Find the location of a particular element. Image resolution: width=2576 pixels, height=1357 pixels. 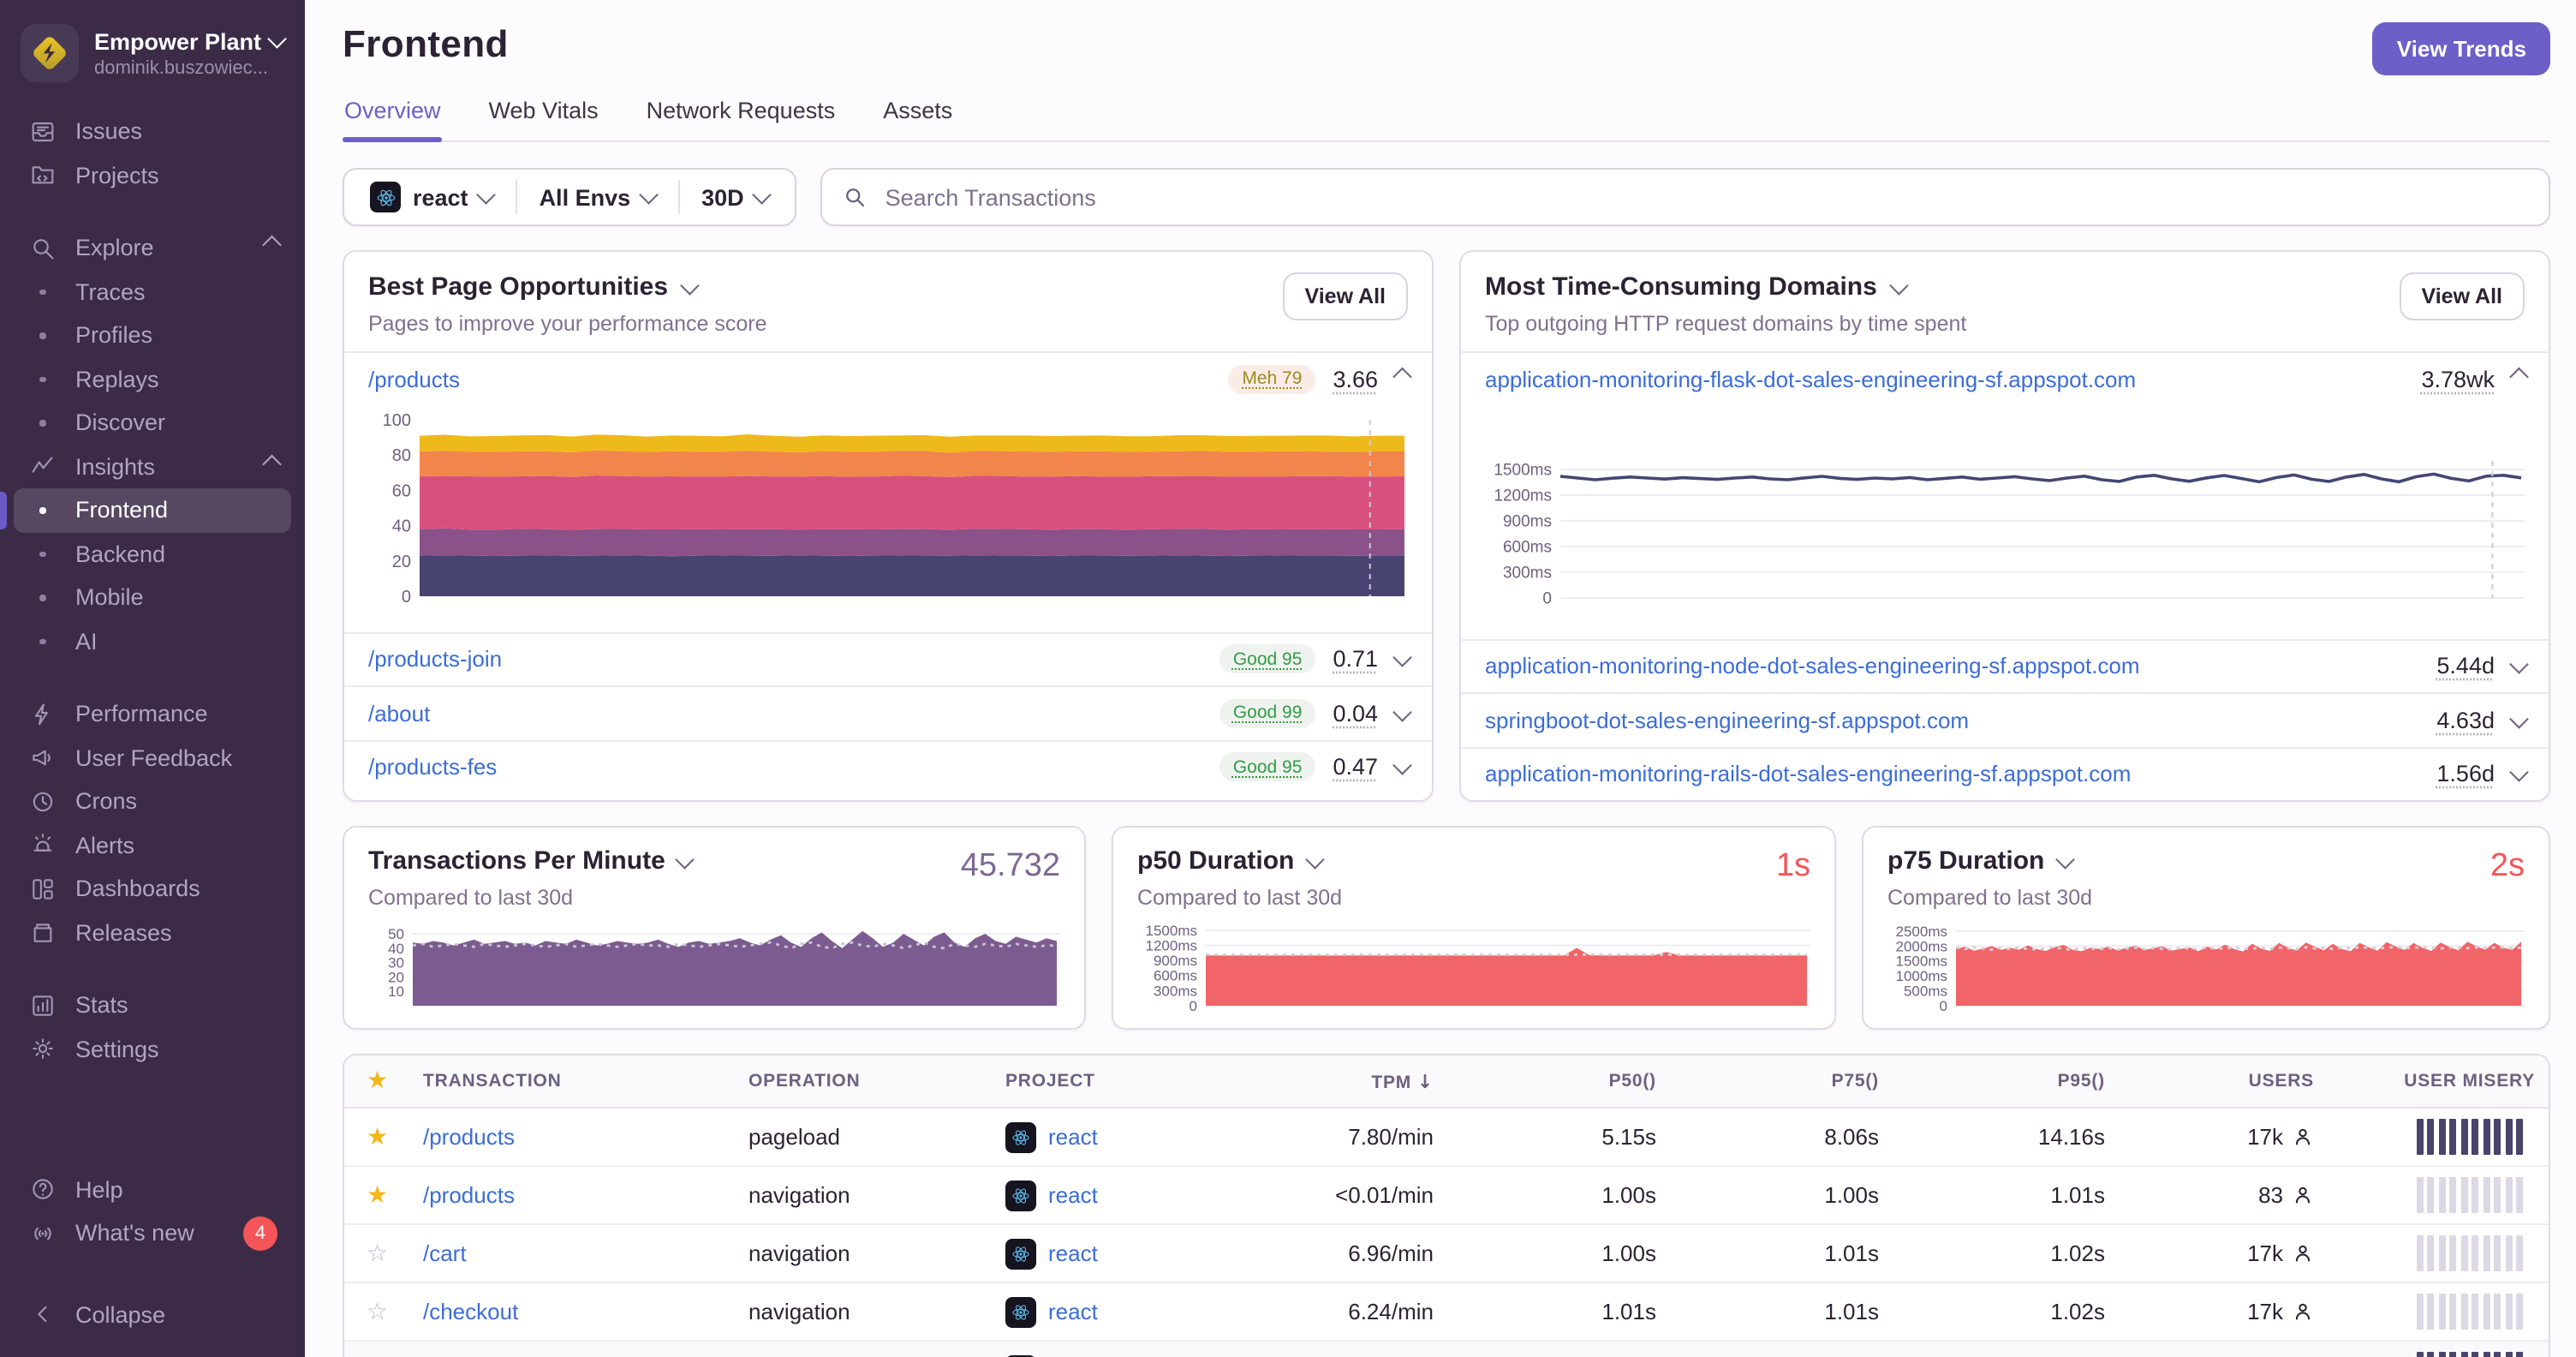

p75-title: p75 Duration is located at coordinates (2206, 861).